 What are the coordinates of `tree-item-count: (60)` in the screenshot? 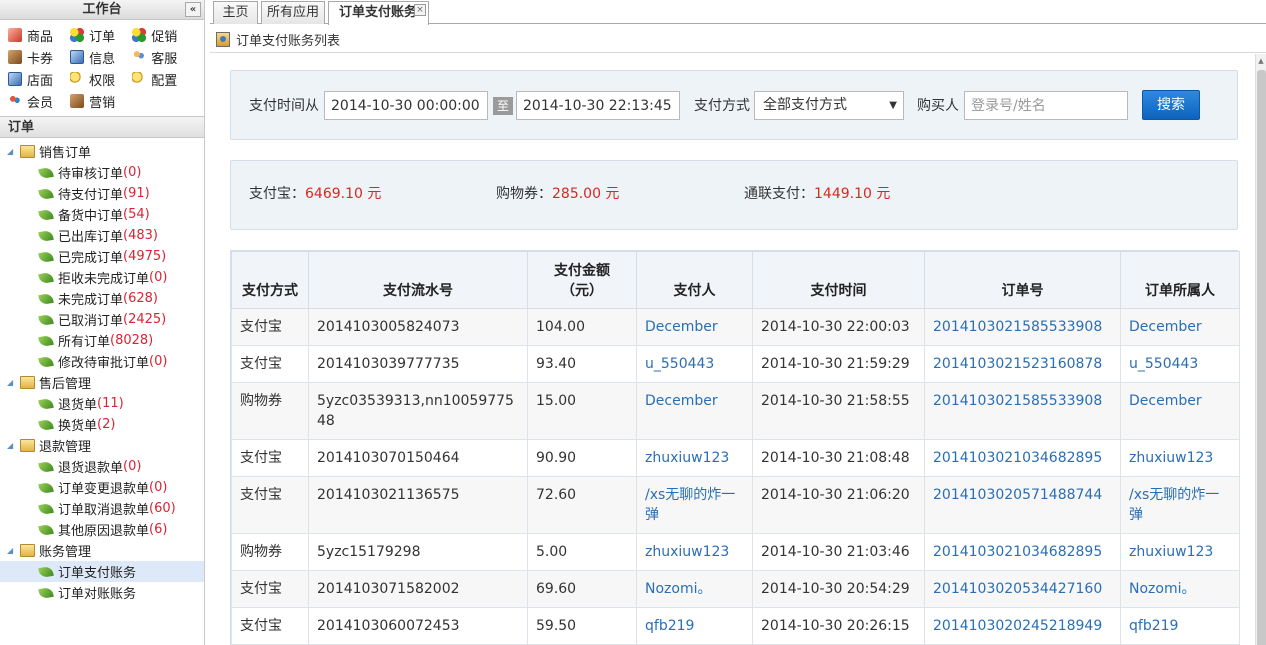 It's located at (162, 508).